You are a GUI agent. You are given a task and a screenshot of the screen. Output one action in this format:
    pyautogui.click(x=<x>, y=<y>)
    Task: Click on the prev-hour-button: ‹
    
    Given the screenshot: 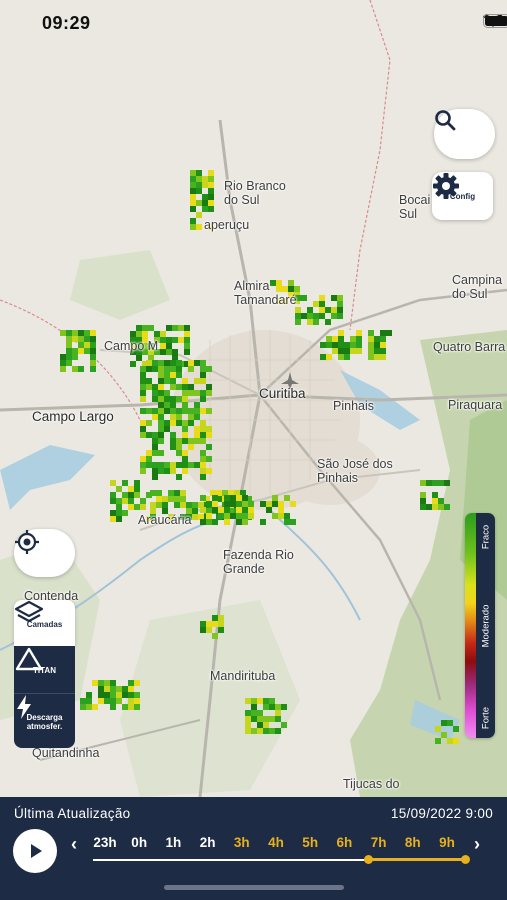 What is the action you would take?
    pyautogui.click(x=74, y=844)
    